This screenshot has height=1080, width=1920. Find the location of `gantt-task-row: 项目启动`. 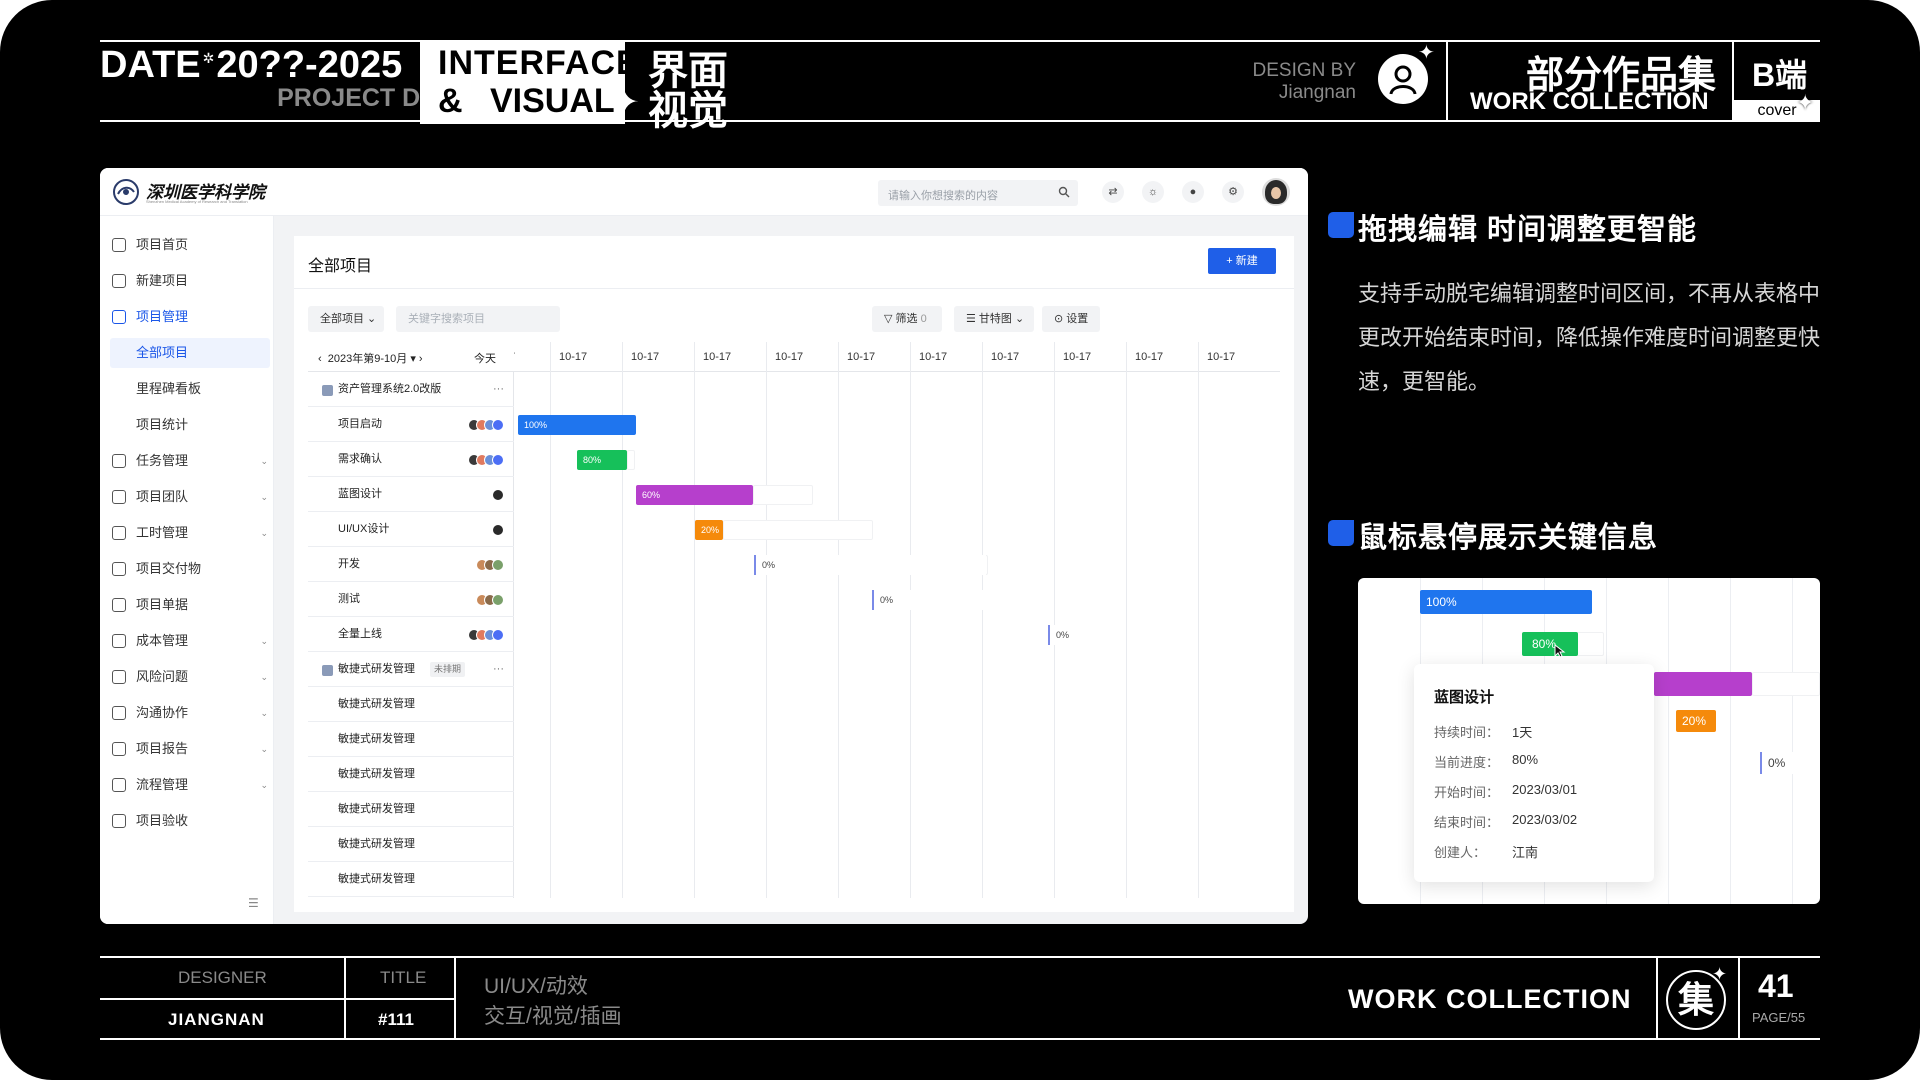

gantt-task-row: 项目启动 is located at coordinates (411, 424).